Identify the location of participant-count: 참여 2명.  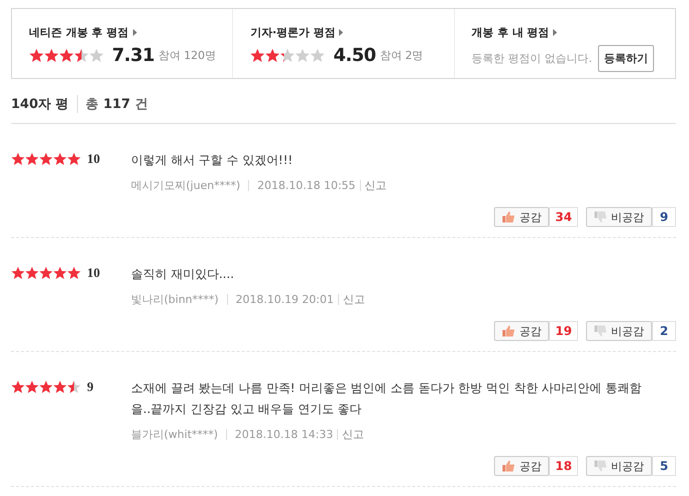
(402, 55).